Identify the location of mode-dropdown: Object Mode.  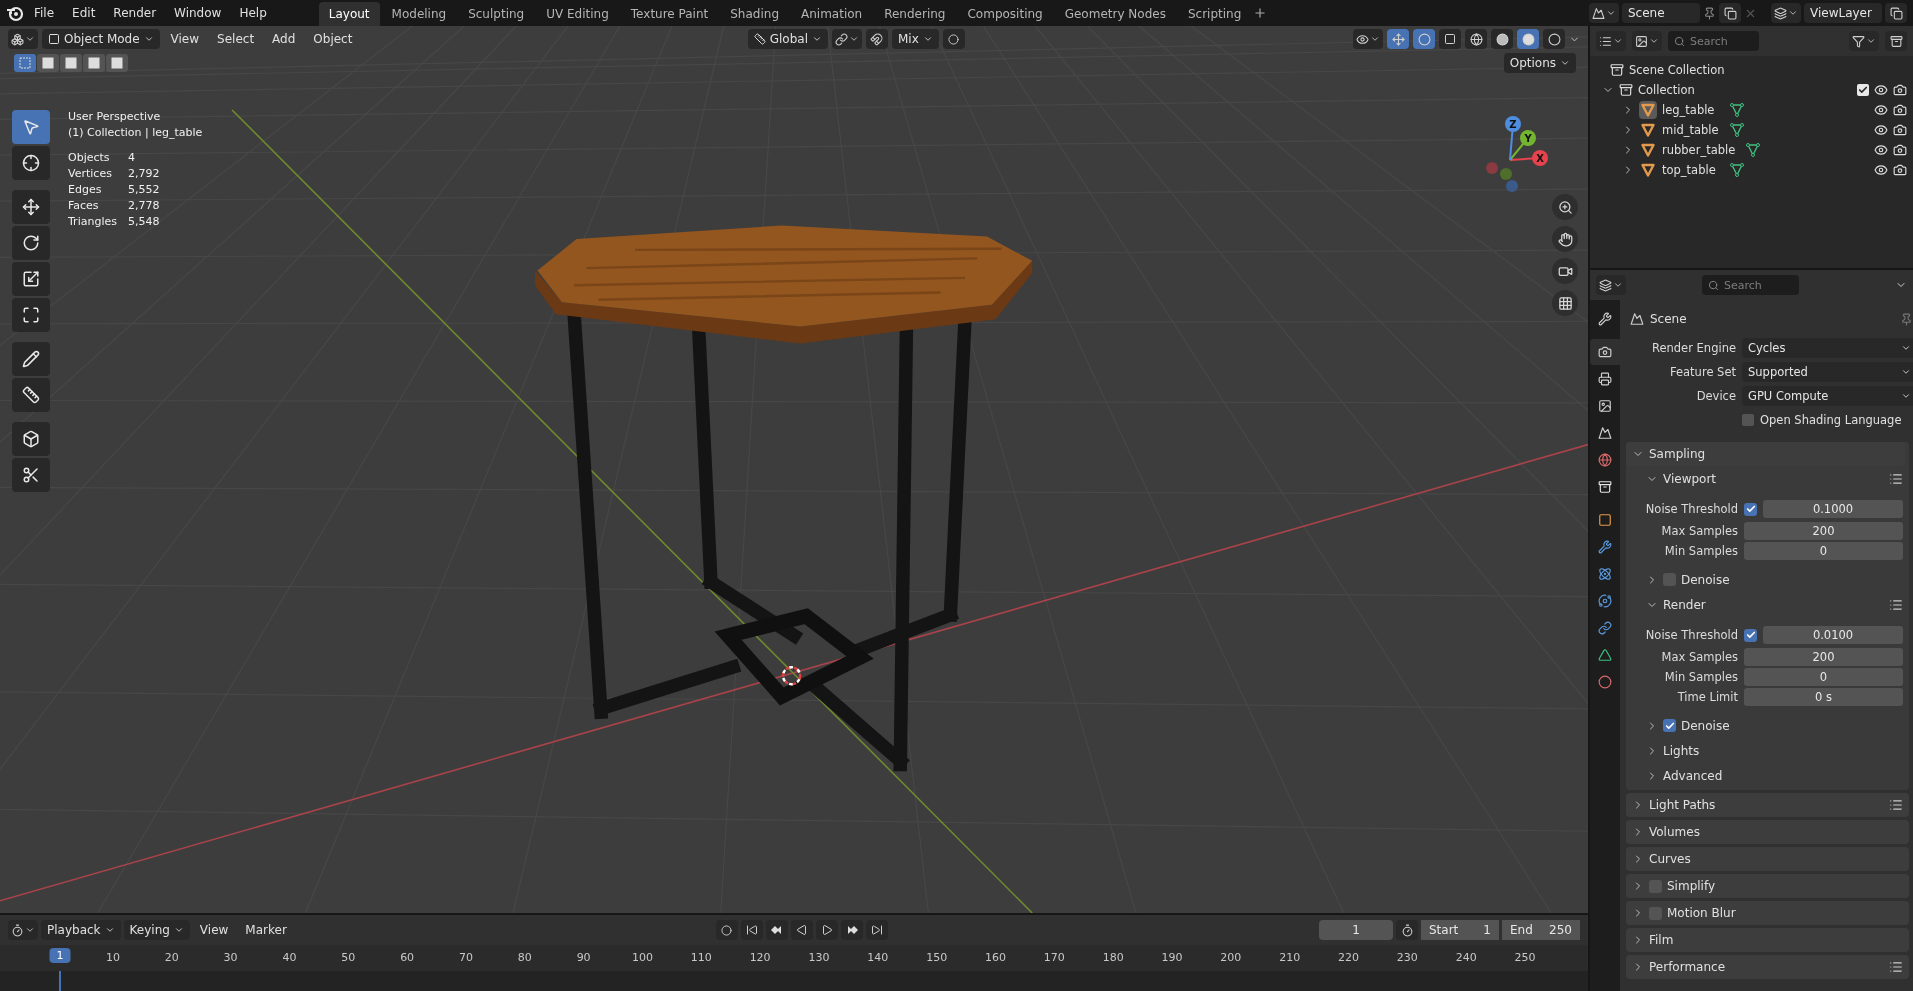
(101, 39).